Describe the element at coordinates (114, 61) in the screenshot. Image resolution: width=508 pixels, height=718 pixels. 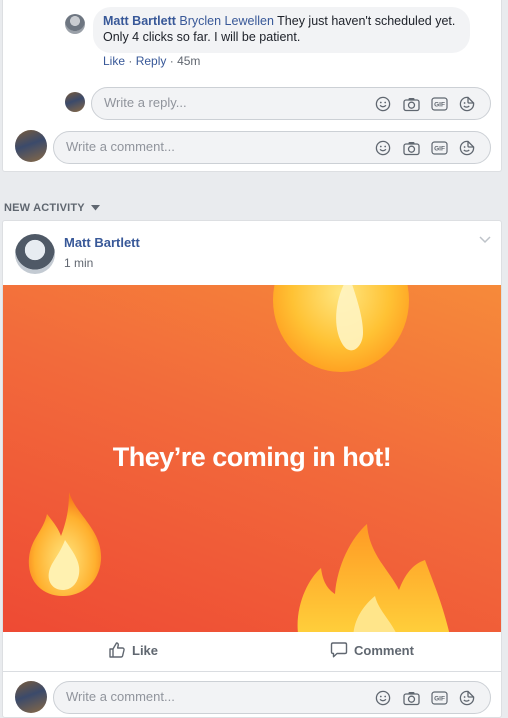
I see `comment-like-link: Like` at that location.